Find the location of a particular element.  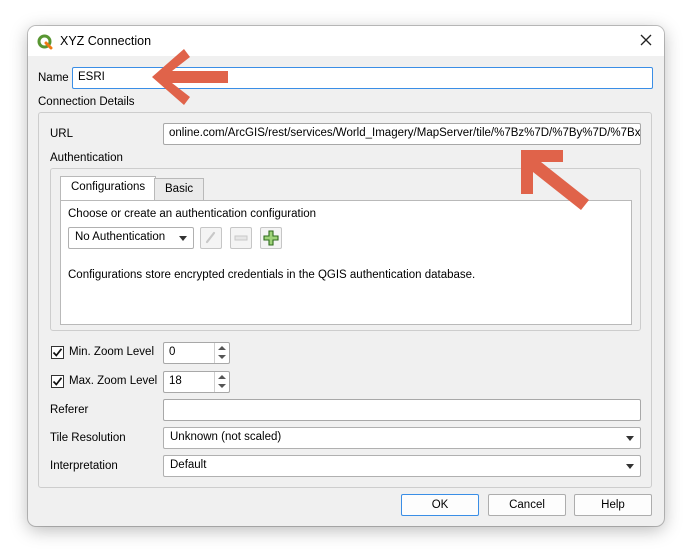

tab-basic: Basic is located at coordinates (179, 190).